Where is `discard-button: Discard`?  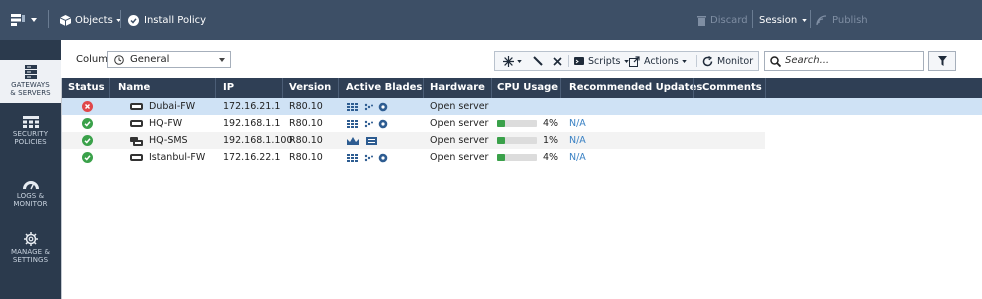
discard-button: Discard is located at coordinates (722, 20).